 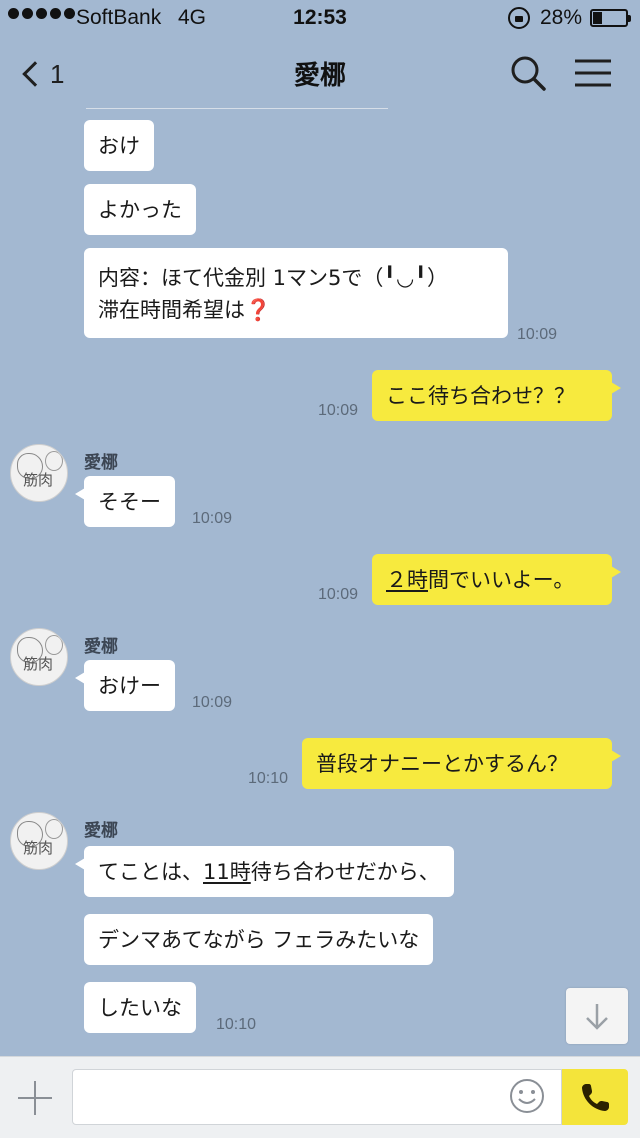 I want to click on message-text: 内容：ほて代金別 1マン5で（╹◡╹）, so click(x=273, y=278).